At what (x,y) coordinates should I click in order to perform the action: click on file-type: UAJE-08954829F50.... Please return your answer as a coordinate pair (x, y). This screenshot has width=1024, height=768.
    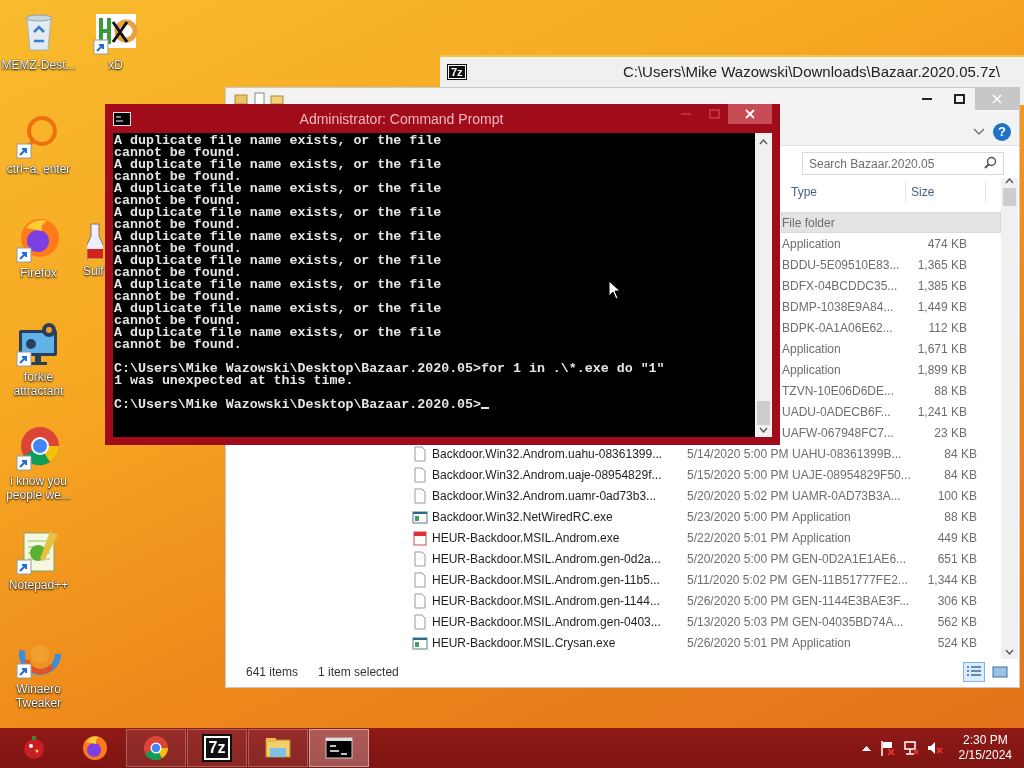
    Looking at the image, I should click on (851, 474).